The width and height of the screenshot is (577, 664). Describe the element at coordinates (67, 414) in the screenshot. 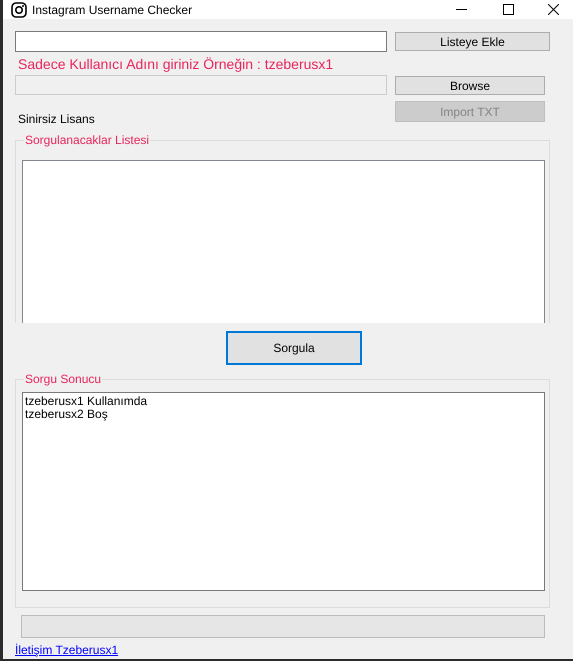

I see `result-line: tzeberusx2 Boş` at that location.